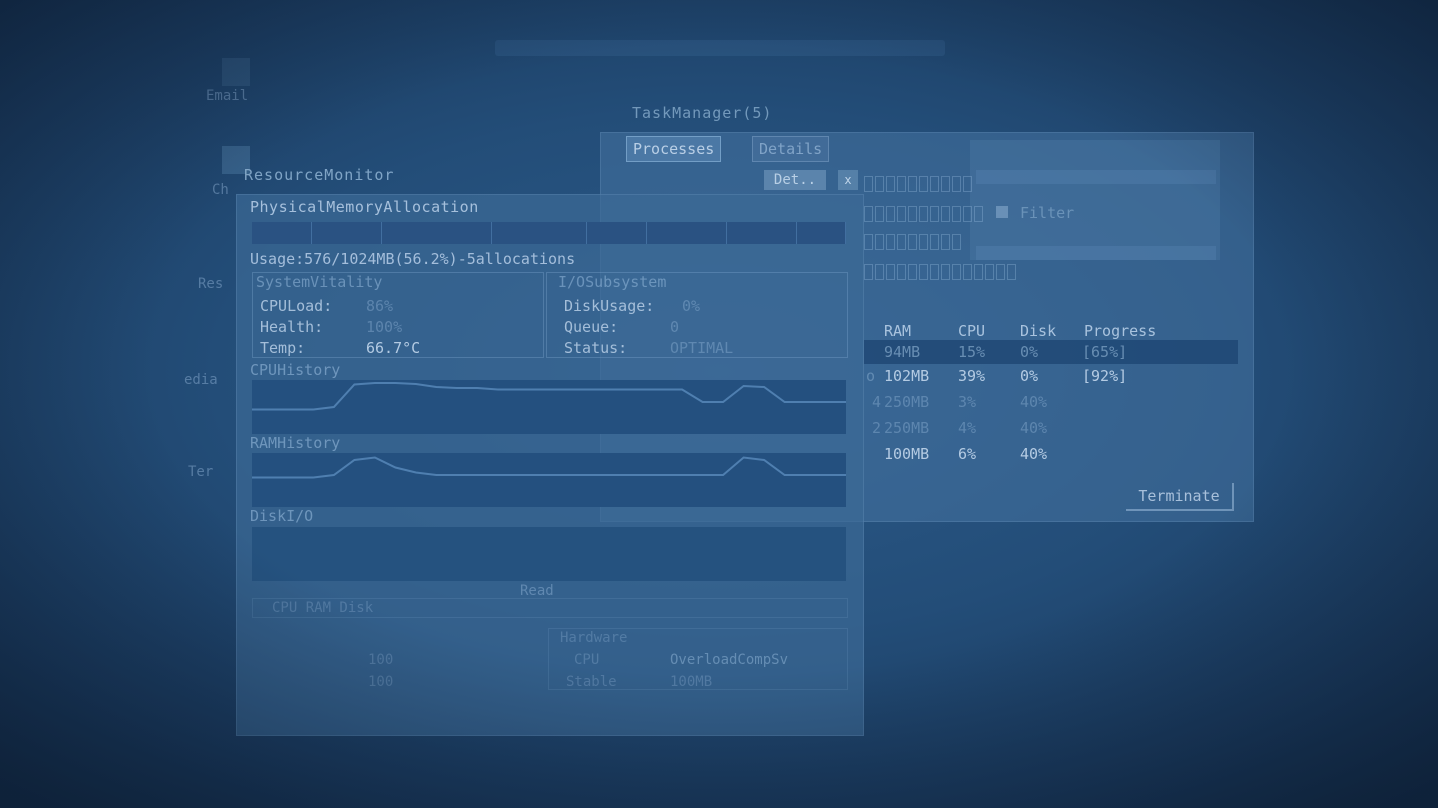  What do you see at coordinates (871, 376) in the screenshot?
I see `row-prefix: o` at bounding box center [871, 376].